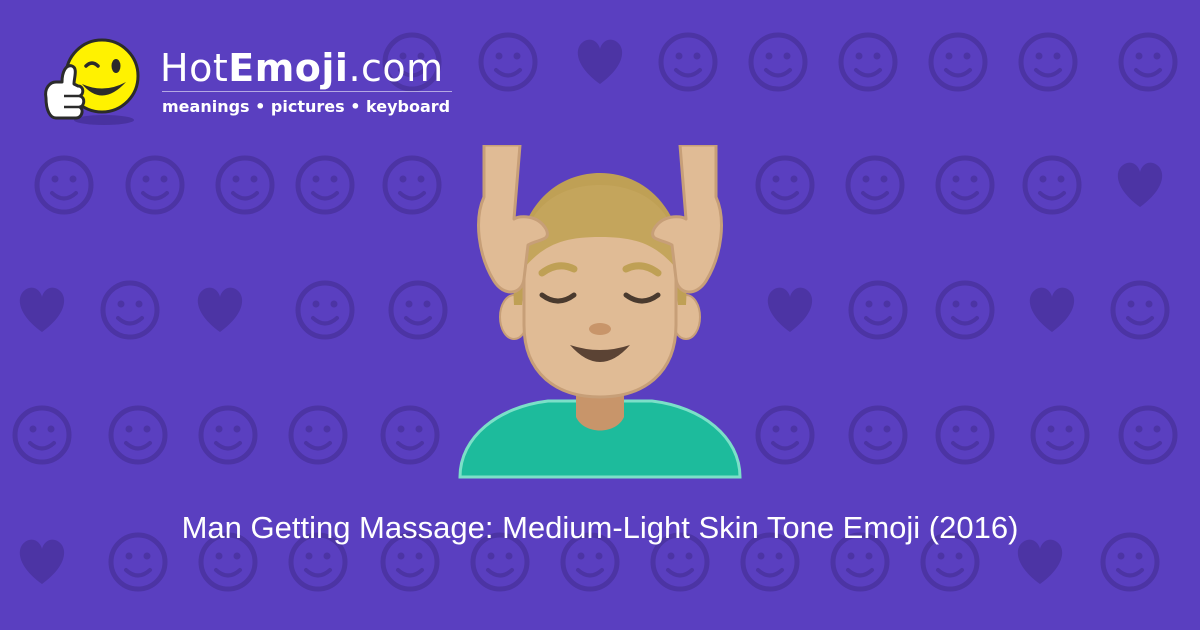  Describe the element at coordinates (288, 68) in the screenshot. I see `site-name-bold: Emoji` at that location.